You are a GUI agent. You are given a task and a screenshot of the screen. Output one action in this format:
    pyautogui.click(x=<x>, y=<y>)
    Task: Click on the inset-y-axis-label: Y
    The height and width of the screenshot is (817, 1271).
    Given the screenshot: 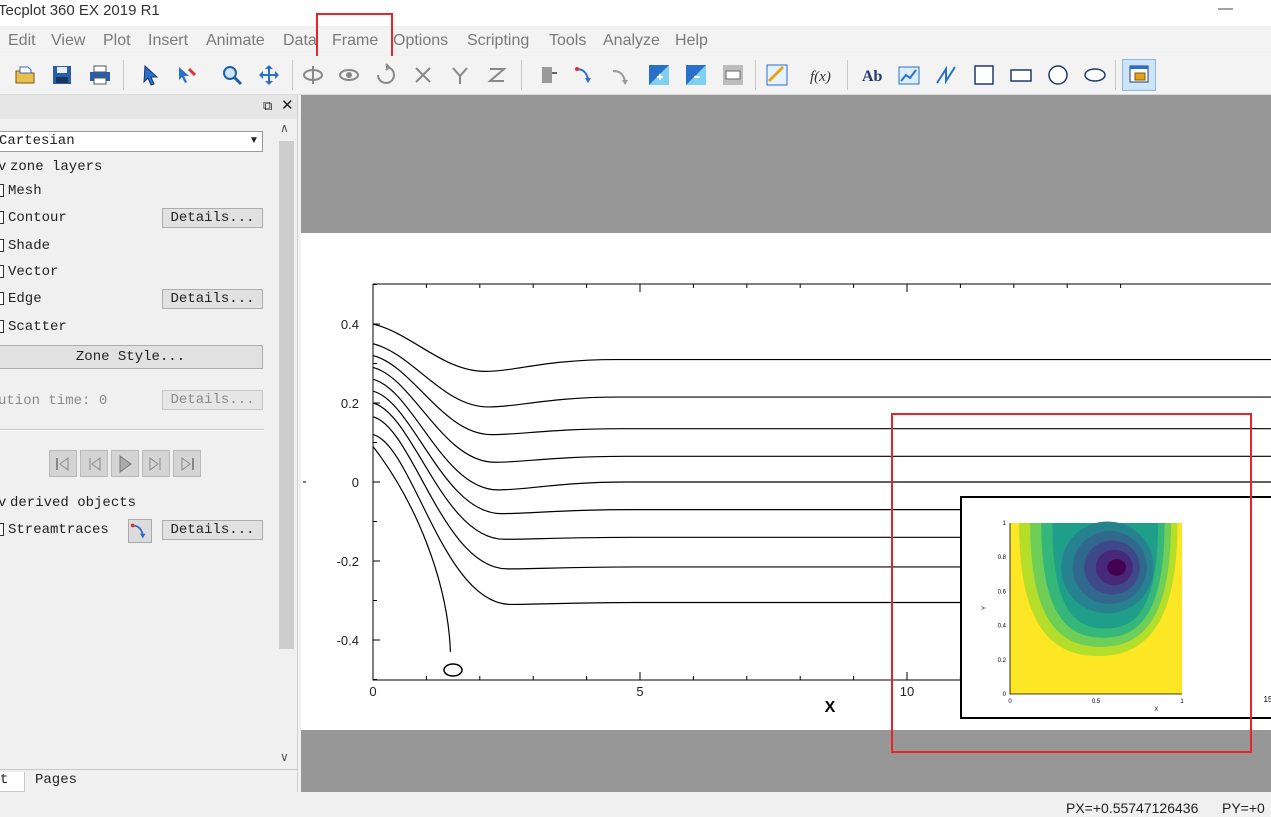 What is the action you would take?
    pyautogui.click(x=985, y=608)
    